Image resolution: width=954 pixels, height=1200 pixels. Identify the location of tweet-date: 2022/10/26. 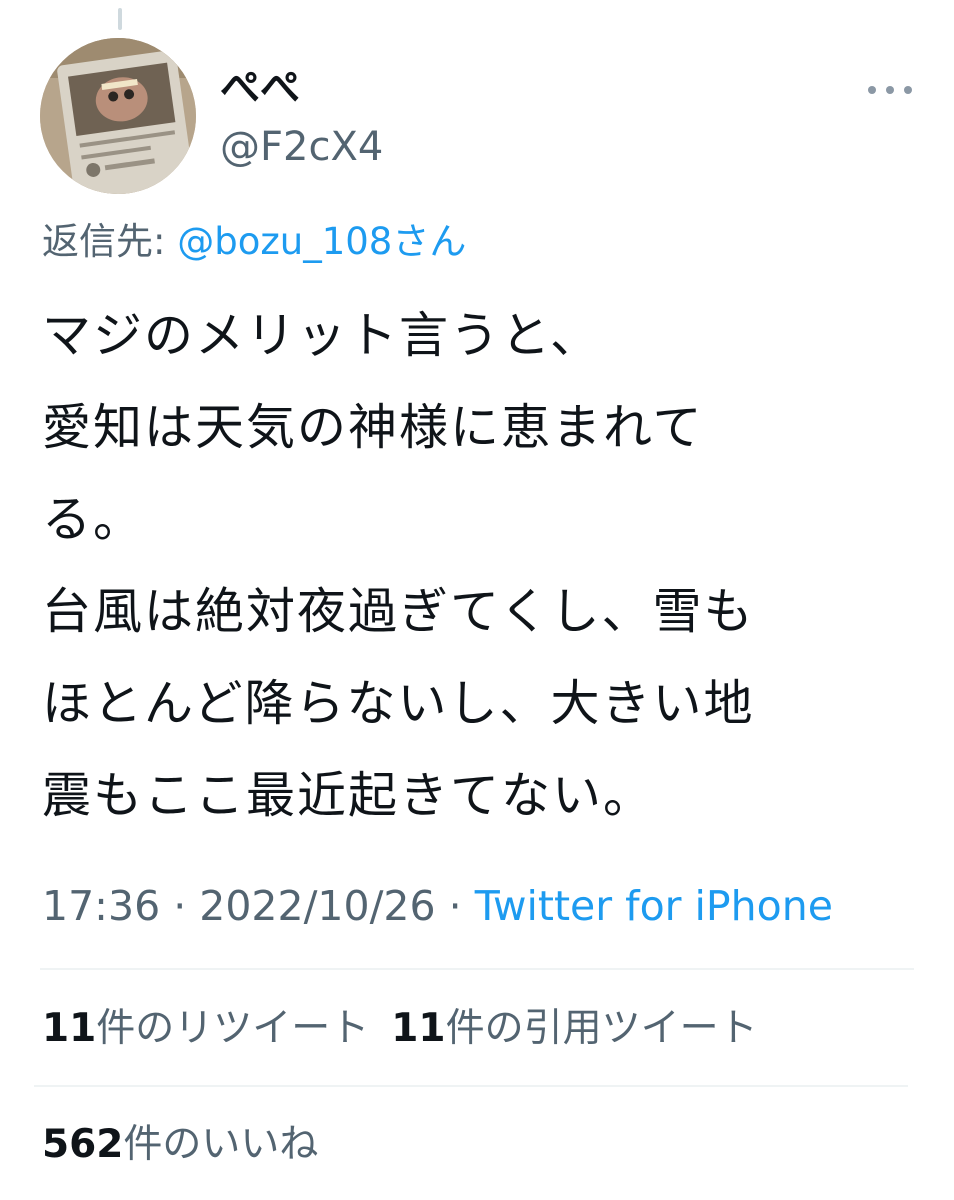
(317, 906).